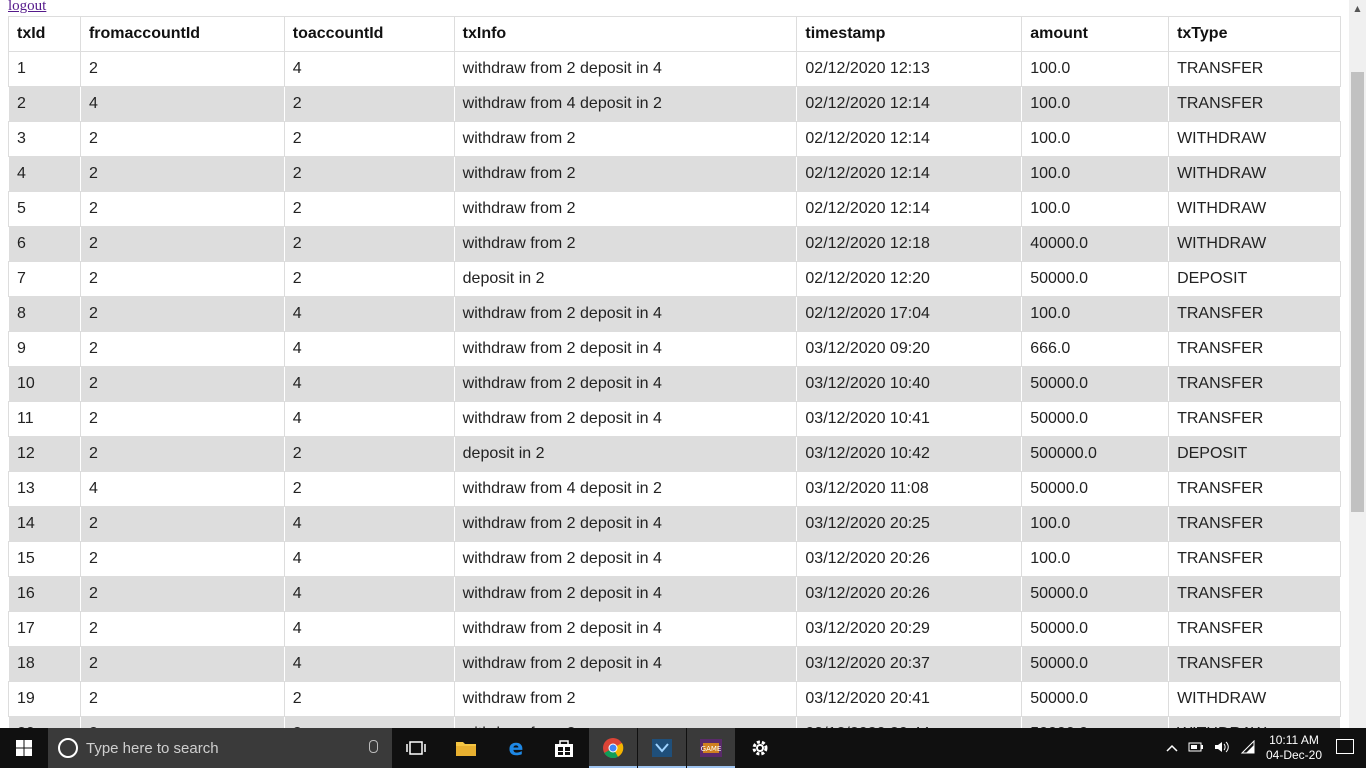 This screenshot has width=1366, height=768. Describe the element at coordinates (44, 279) in the screenshot. I see `cell-txid: 7` at that location.